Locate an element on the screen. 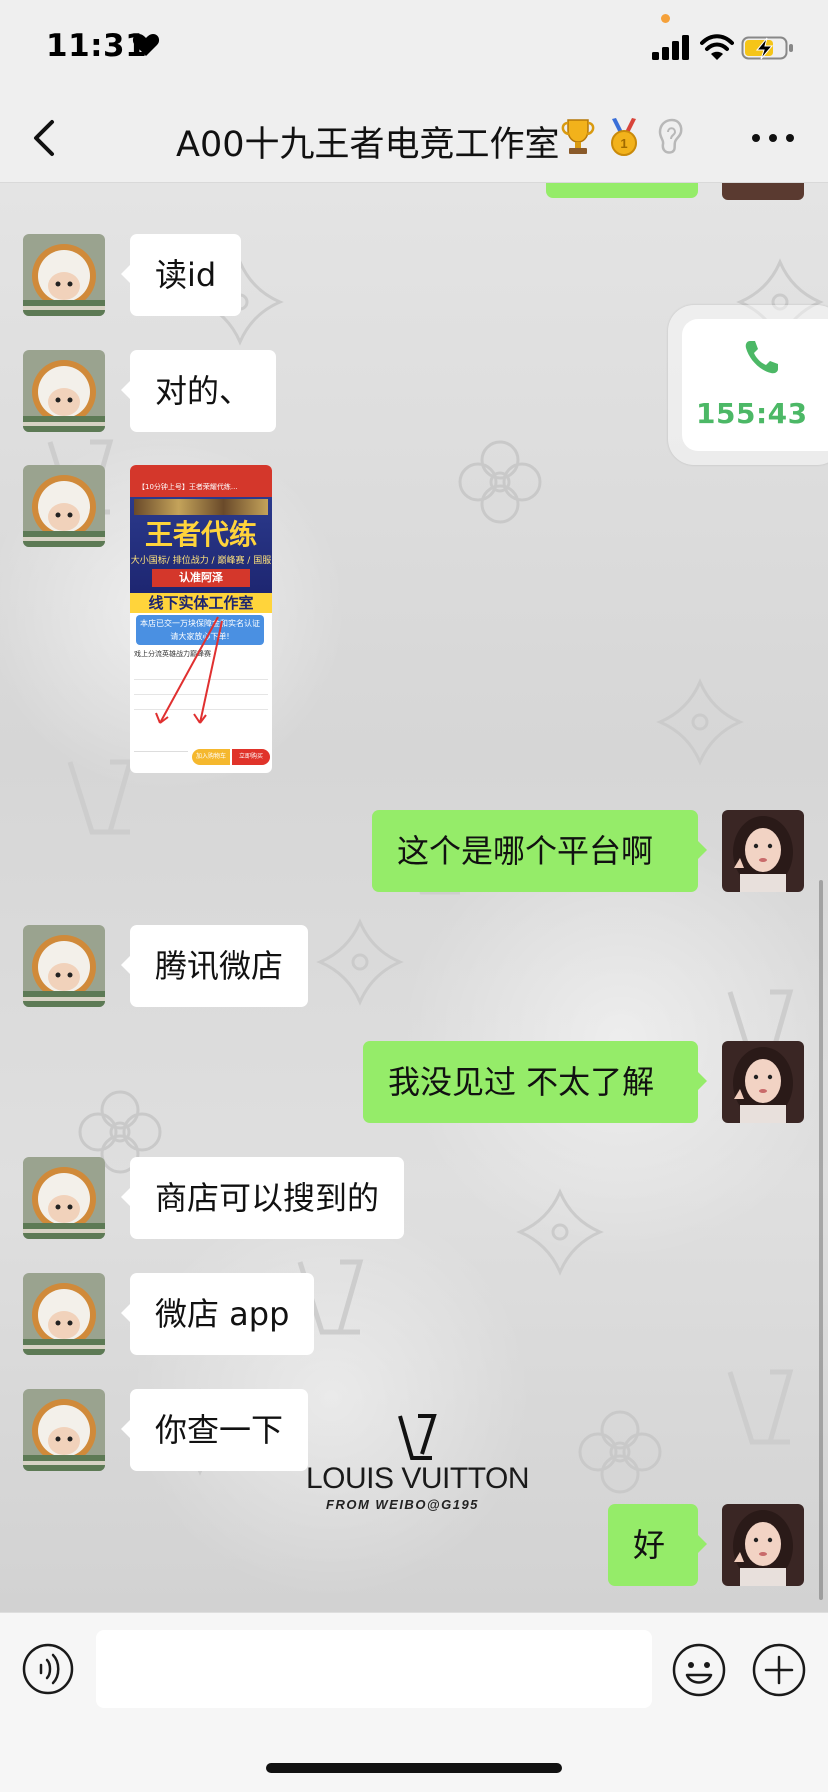 The image size is (828, 1792). call-duration-card: 155:43 is located at coordinates (748, 385).